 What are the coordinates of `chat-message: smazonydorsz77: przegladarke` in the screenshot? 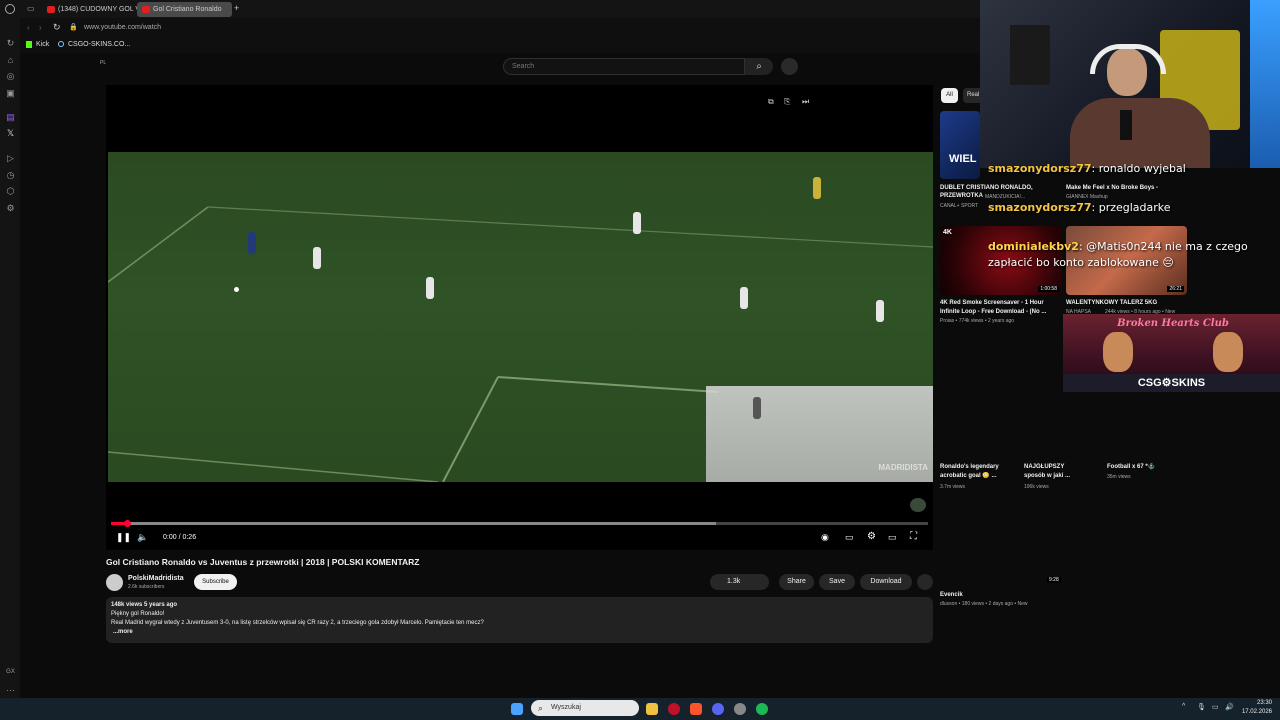 It's located at (1079, 207).